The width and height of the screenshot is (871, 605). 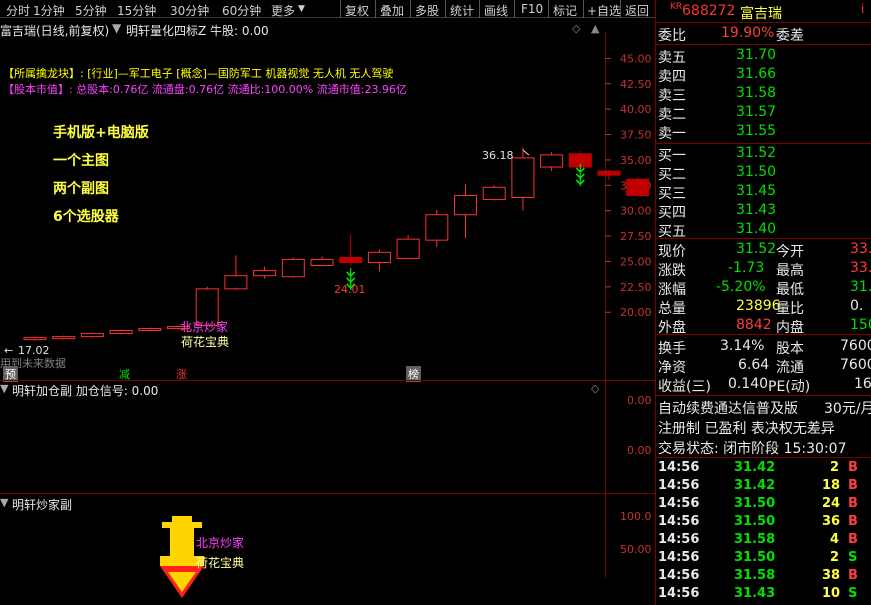 I want to click on tick-row: 14:56 31.42 18 B, so click(x=763, y=487).